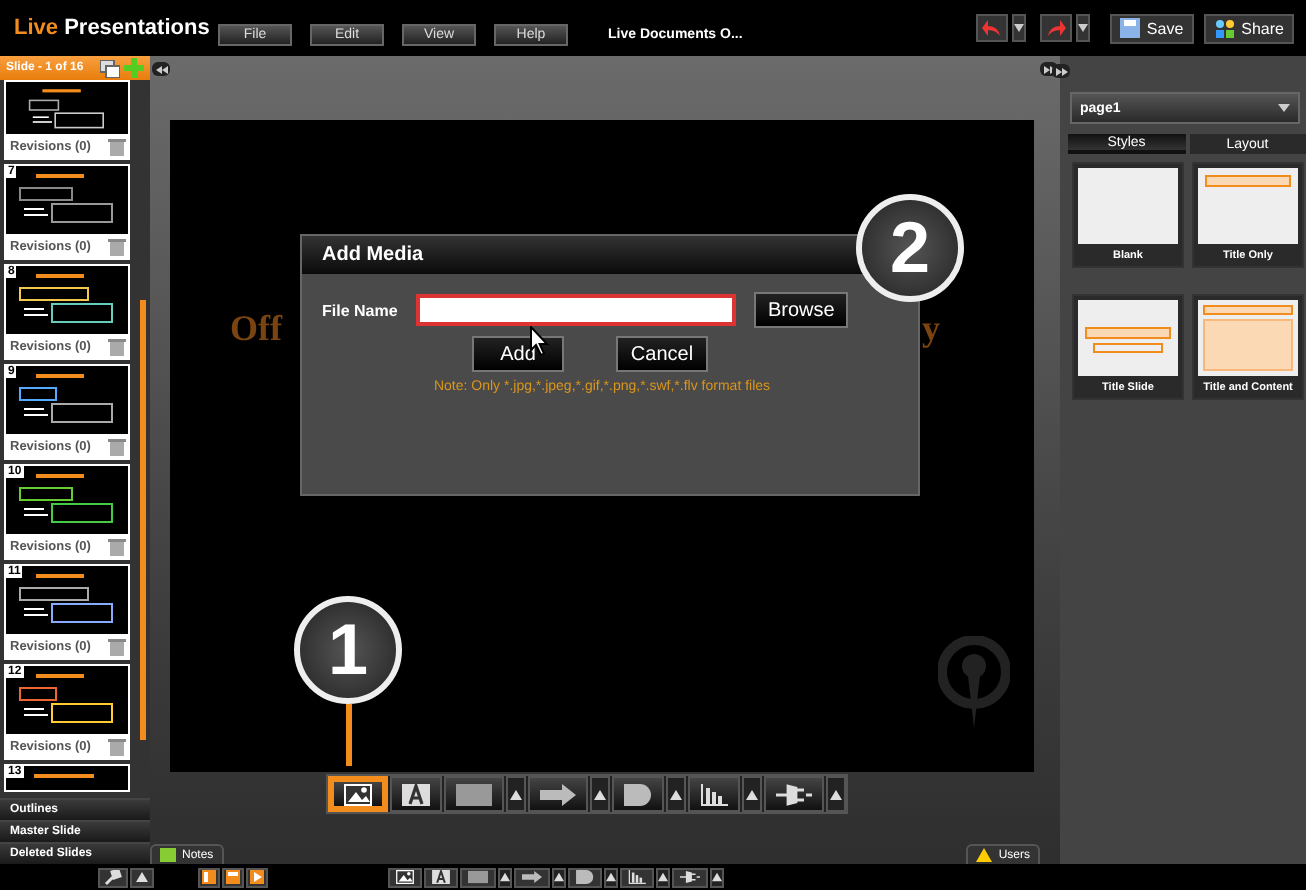 The height and width of the screenshot is (890, 1306). I want to click on step-callout: 2, so click(910, 248).